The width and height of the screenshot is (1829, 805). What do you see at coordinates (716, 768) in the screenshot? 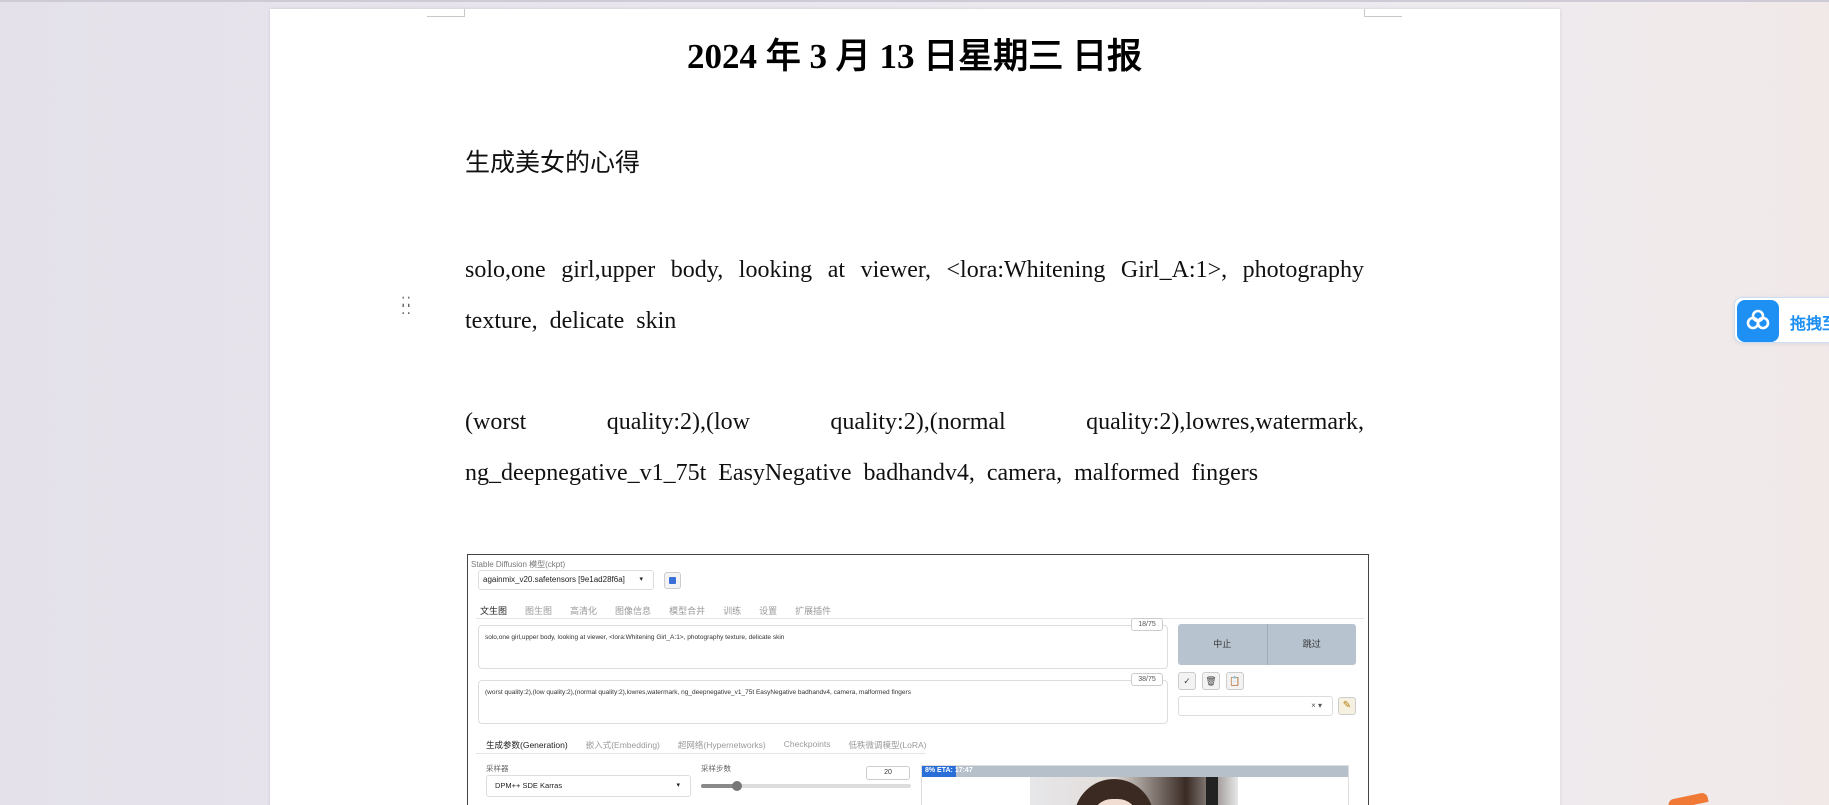
I see `steps-label: 采样步数` at bounding box center [716, 768].